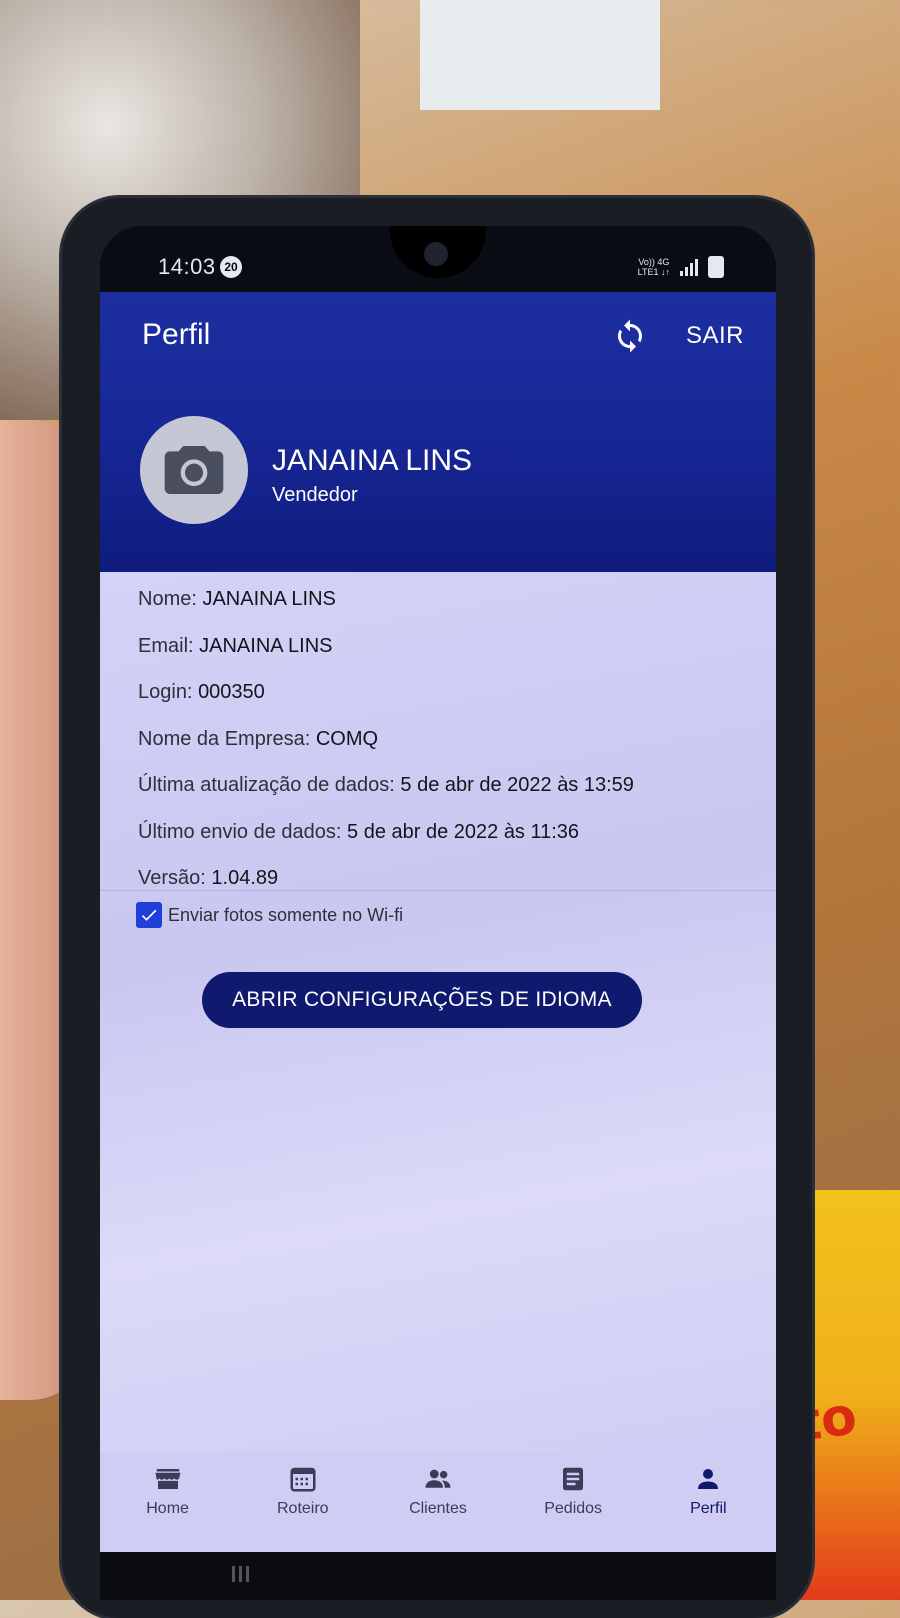  I want to click on info-row-company: Nome da Empresa: COMQ, so click(386, 747).